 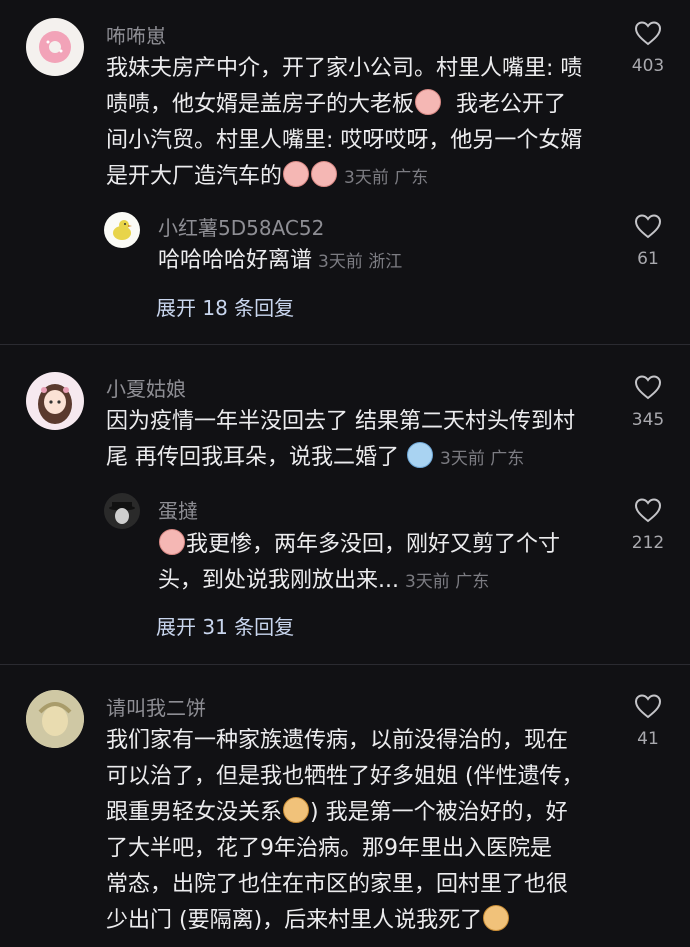 What do you see at coordinates (648, 241) in the screenshot?
I see `reply-like-button: 61` at bounding box center [648, 241].